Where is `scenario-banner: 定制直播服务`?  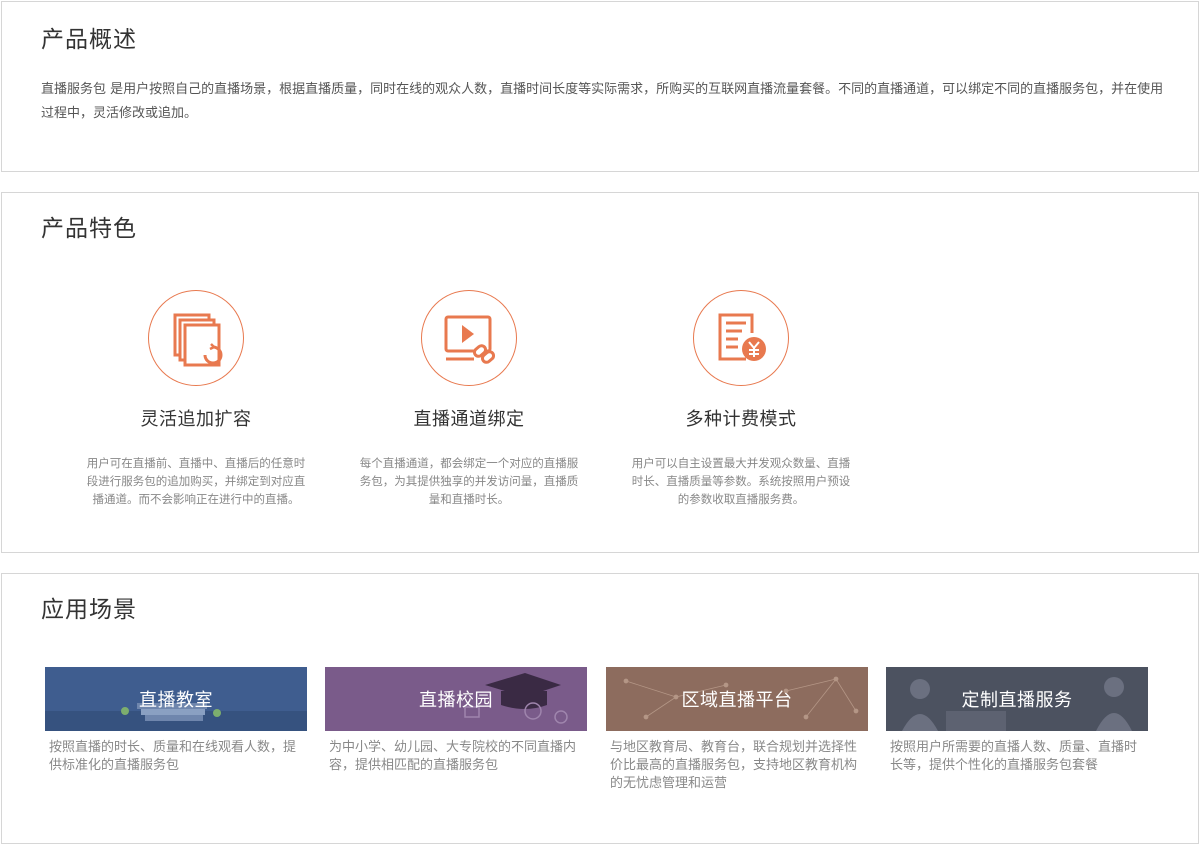
scenario-banner: 定制直播服务 is located at coordinates (1017, 699).